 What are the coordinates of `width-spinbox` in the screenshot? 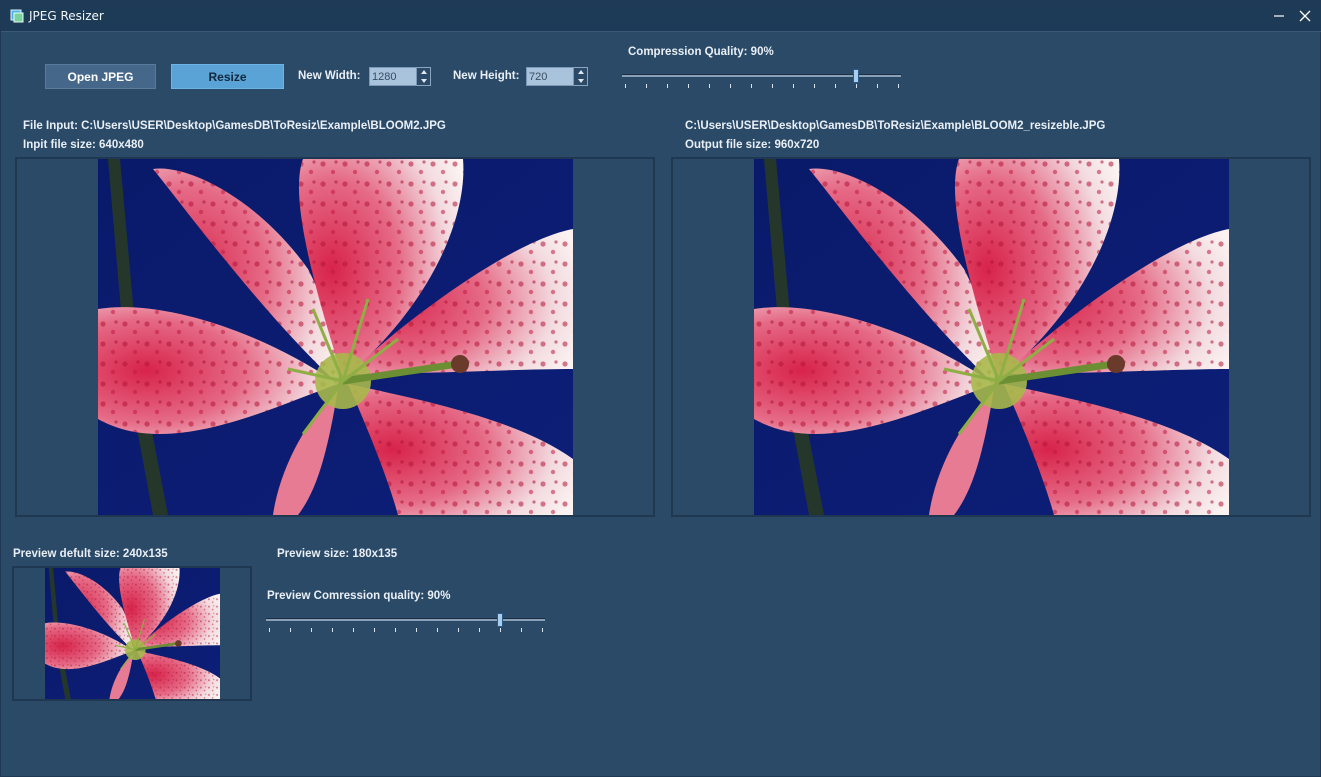 It's located at (400, 76).